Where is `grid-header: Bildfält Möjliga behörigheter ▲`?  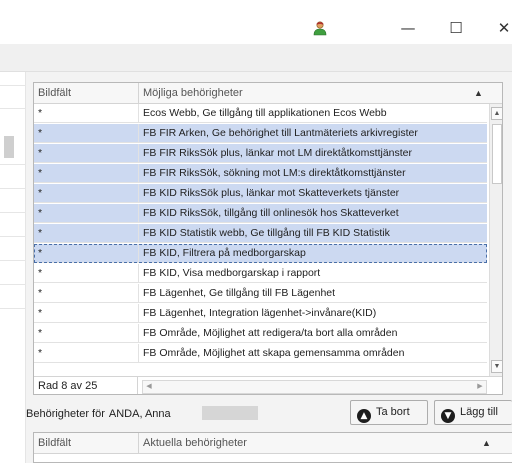
grid-header: Bildfält Möjliga behörigheter ▲ is located at coordinates (268, 93).